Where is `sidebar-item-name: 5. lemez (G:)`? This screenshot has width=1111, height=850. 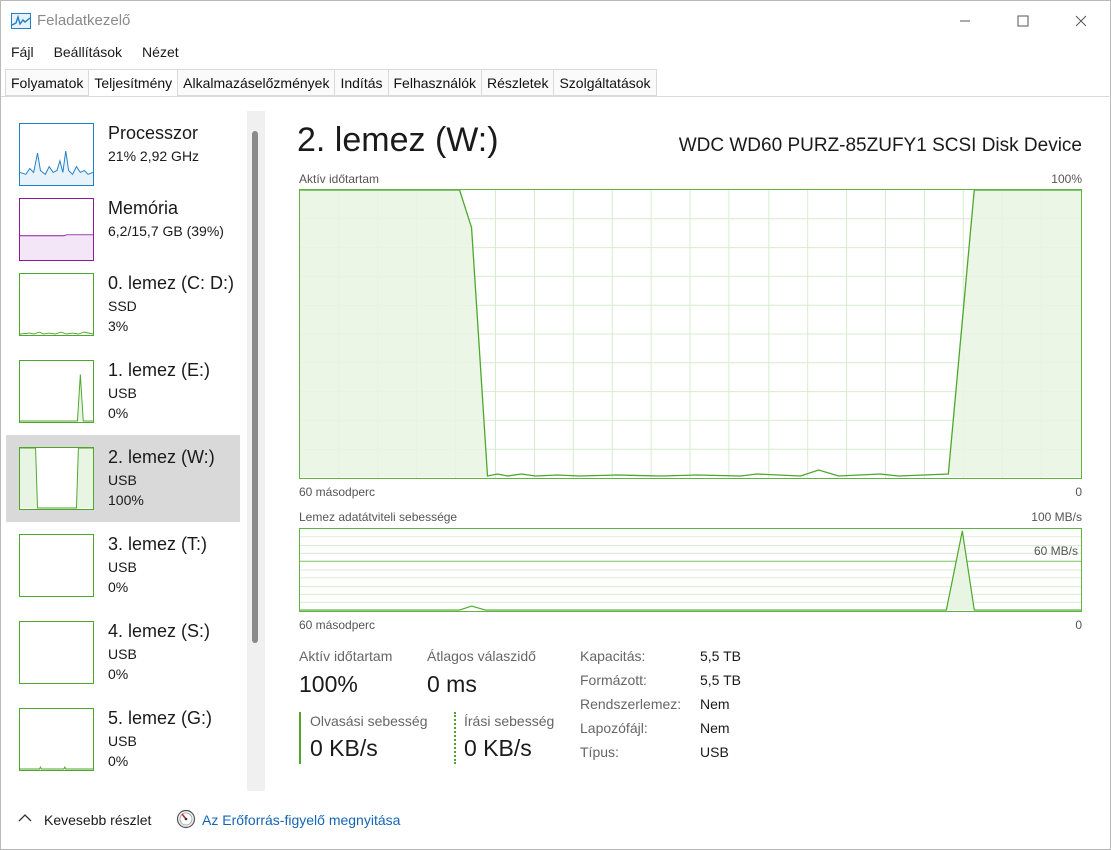 sidebar-item-name: 5. lemez (G:) is located at coordinates (160, 718).